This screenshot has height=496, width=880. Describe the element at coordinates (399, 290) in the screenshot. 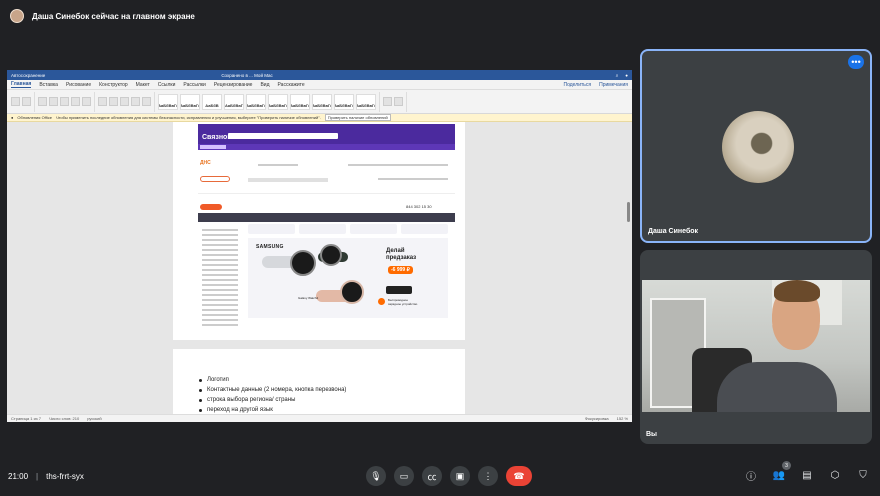

I see `charger-image` at that location.